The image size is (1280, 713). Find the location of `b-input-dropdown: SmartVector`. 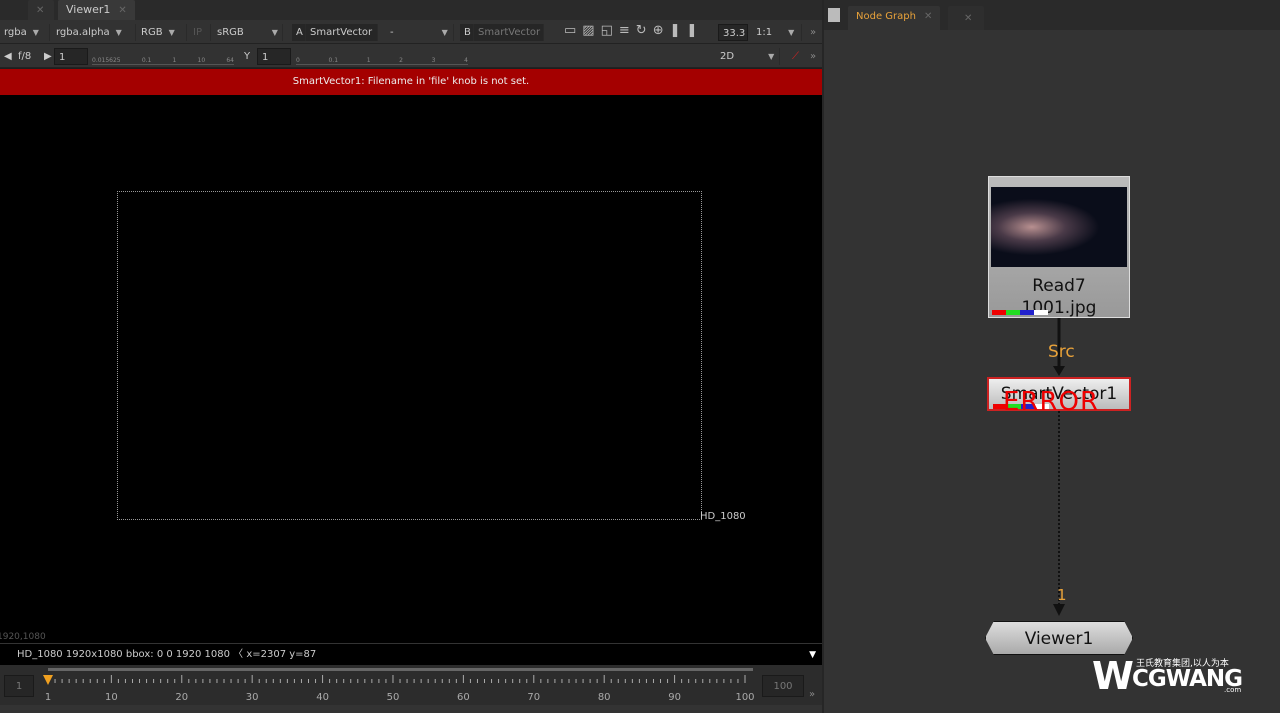

b-input-dropdown: SmartVector is located at coordinates (509, 32).